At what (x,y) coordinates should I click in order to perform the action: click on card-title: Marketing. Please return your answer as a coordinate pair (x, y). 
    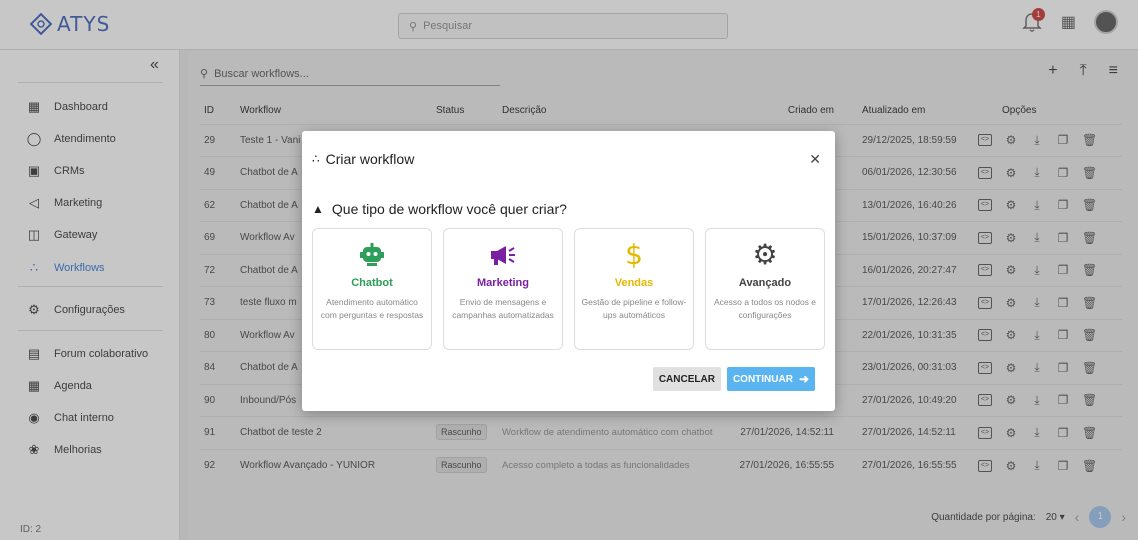
    Looking at the image, I should click on (503, 283).